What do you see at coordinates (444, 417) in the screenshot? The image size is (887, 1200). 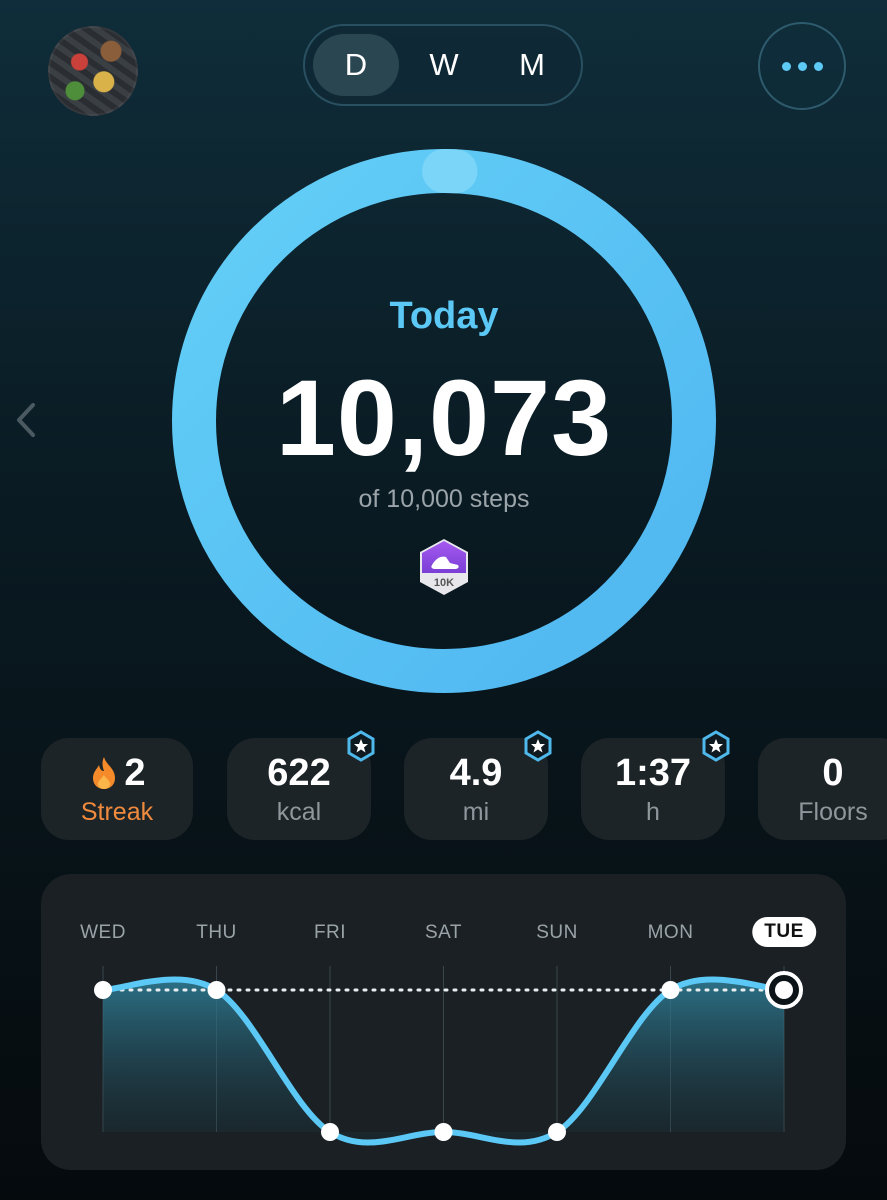 I see `step-count: 10,073` at bounding box center [444, 417].